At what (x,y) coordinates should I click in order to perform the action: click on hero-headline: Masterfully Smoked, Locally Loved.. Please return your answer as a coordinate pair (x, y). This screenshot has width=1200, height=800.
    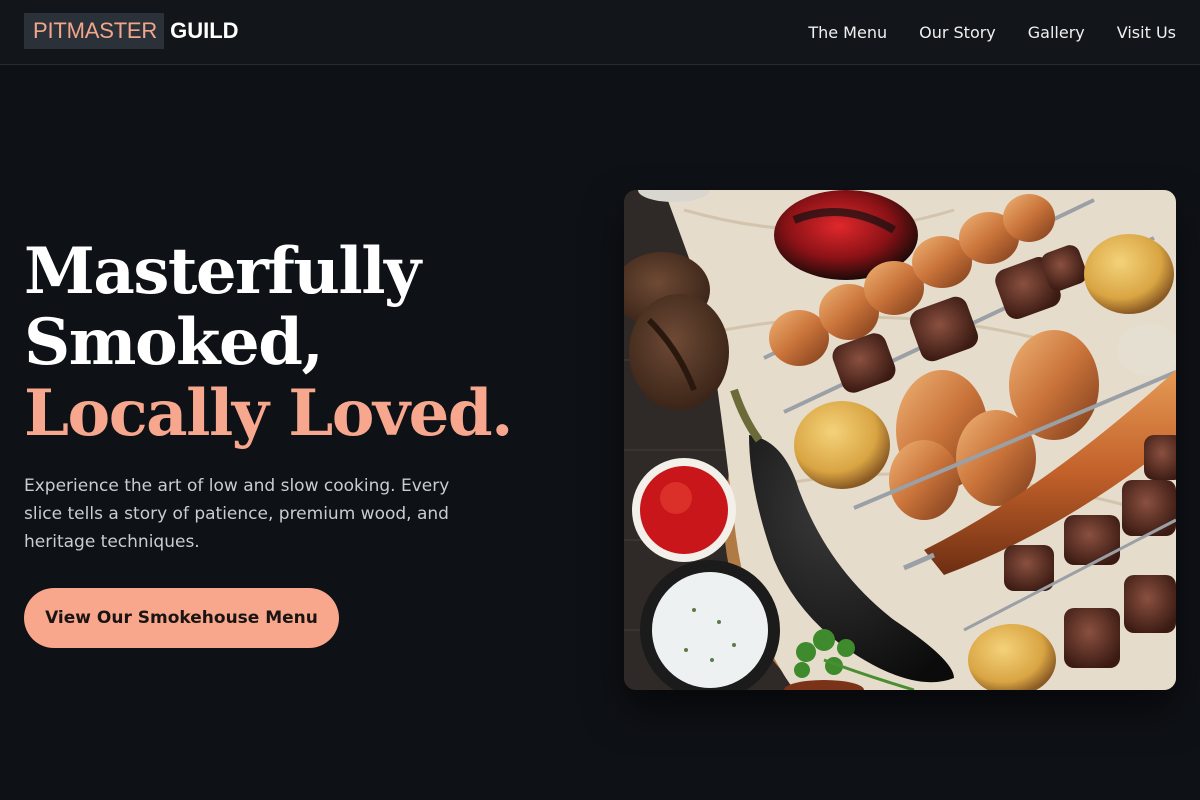
    Looking at the image, I should click on (268, 342).